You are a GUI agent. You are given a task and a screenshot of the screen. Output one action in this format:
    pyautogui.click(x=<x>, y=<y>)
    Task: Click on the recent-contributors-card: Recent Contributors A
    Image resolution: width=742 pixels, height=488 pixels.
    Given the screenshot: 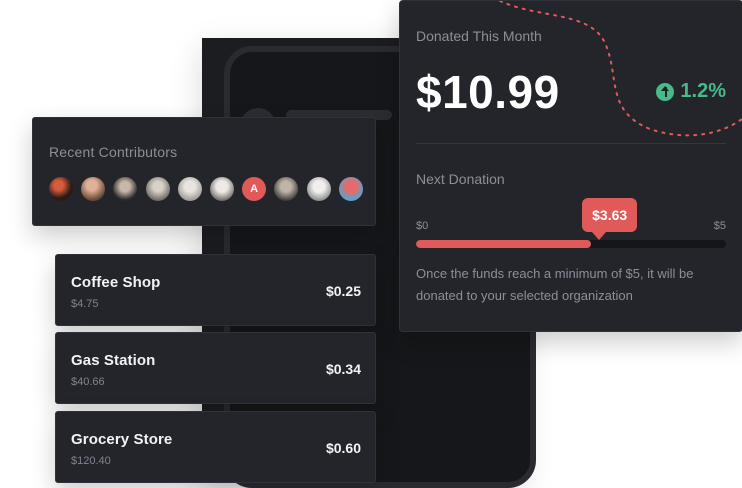 What is the action you would take?
    pyautogui.click(x=204, y=171)
    